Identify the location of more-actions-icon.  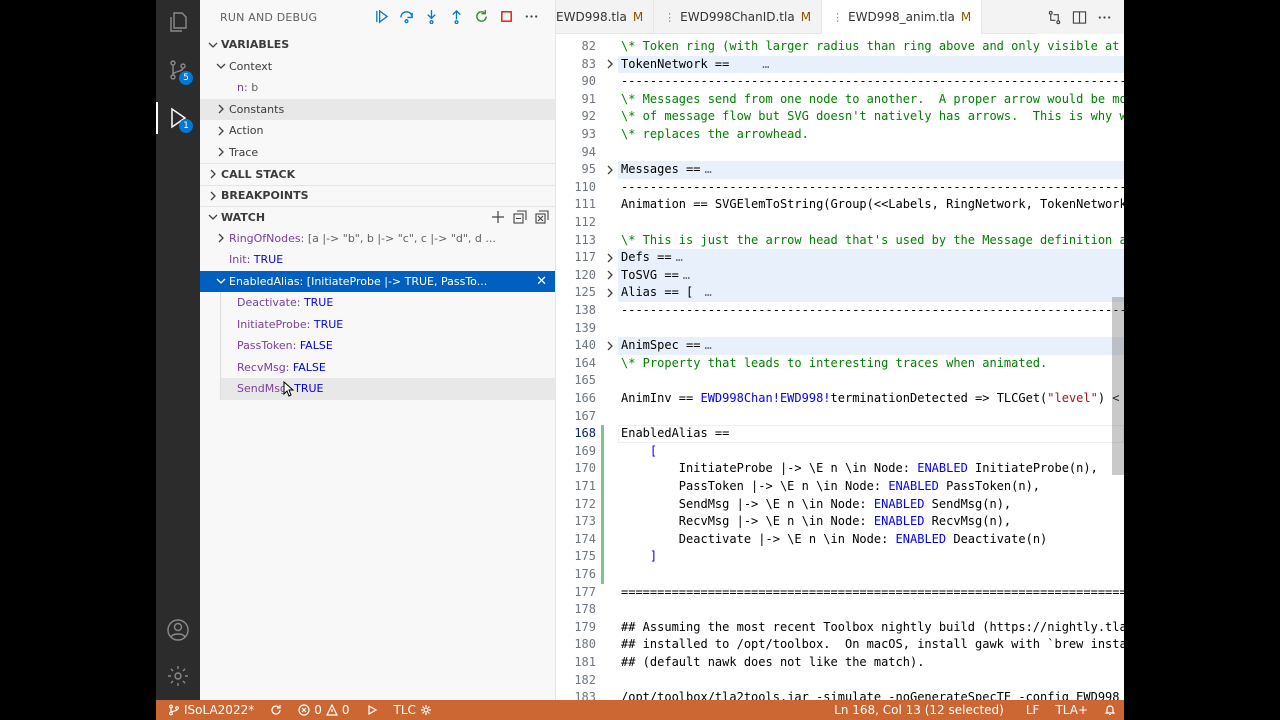
(1104, 17).